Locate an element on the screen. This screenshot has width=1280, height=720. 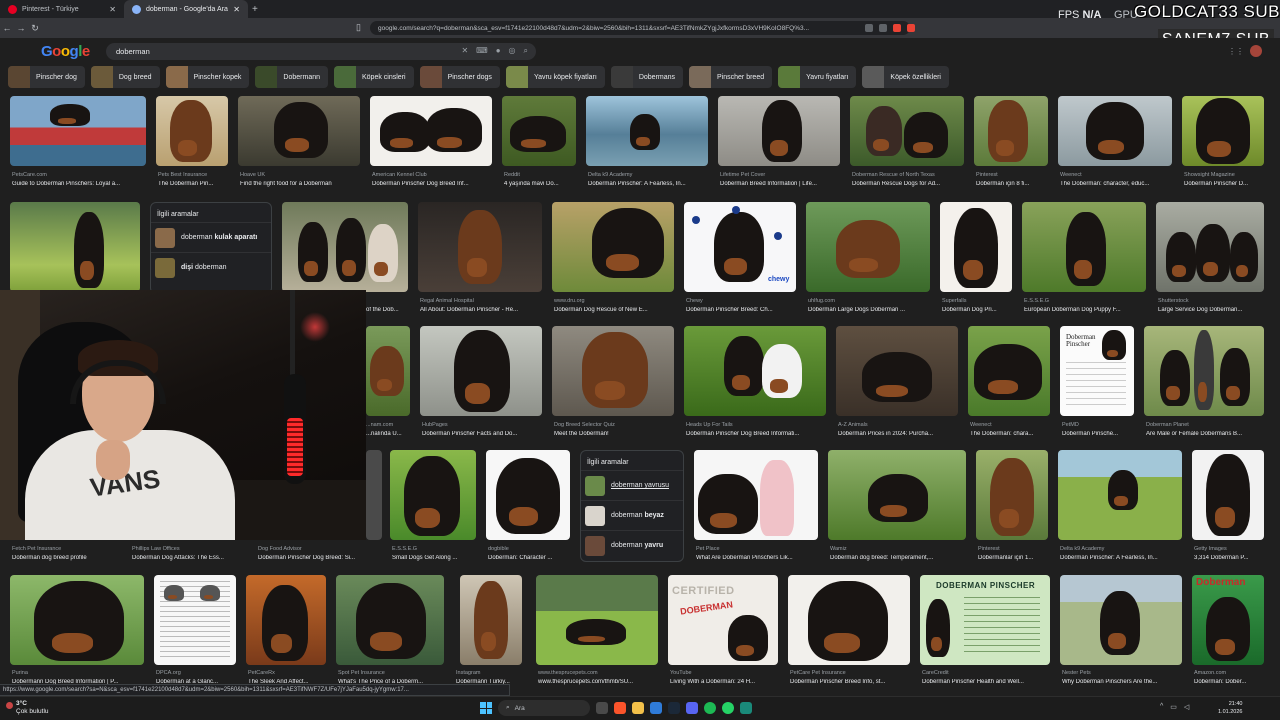
chip: Köpek cinsleri is located at coordinates (374, 77).